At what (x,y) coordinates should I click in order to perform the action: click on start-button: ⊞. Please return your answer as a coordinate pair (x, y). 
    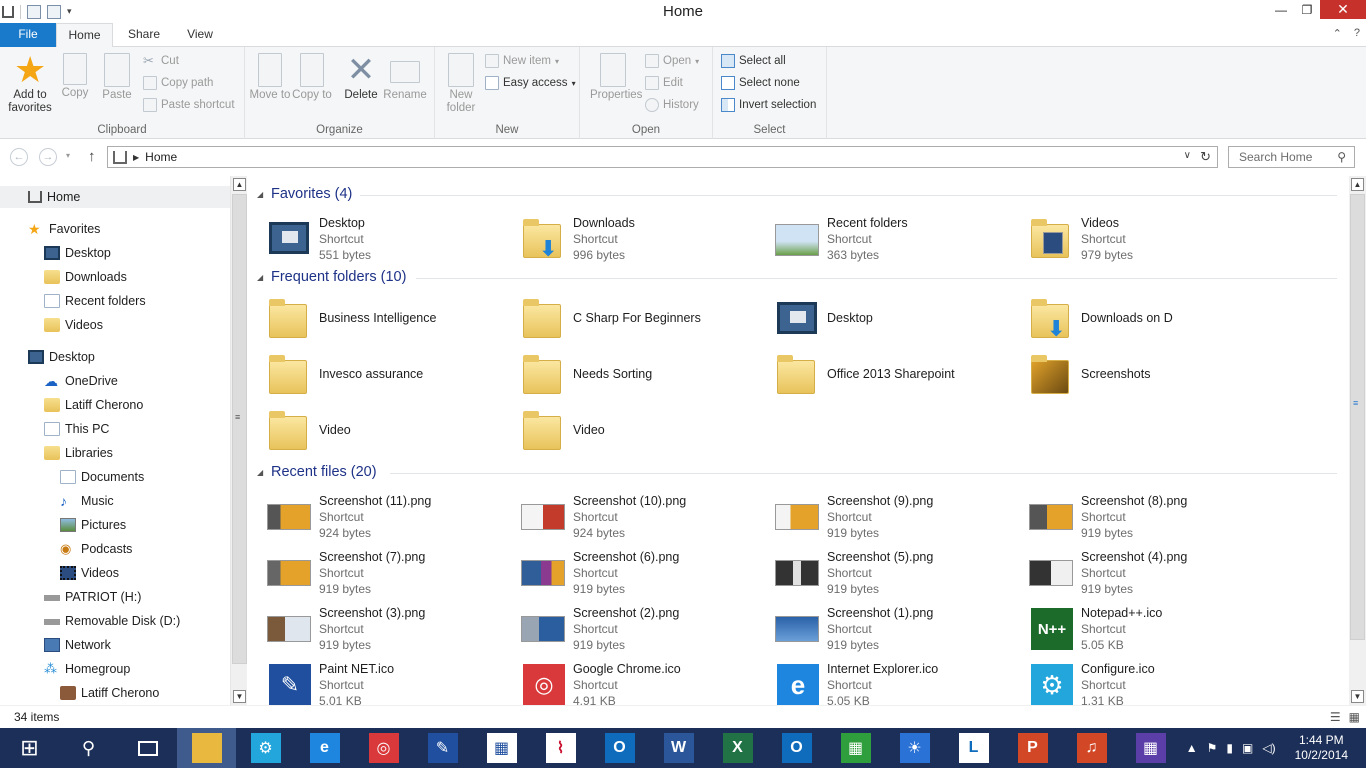
    Looking at the image, I should click on (29, 748).